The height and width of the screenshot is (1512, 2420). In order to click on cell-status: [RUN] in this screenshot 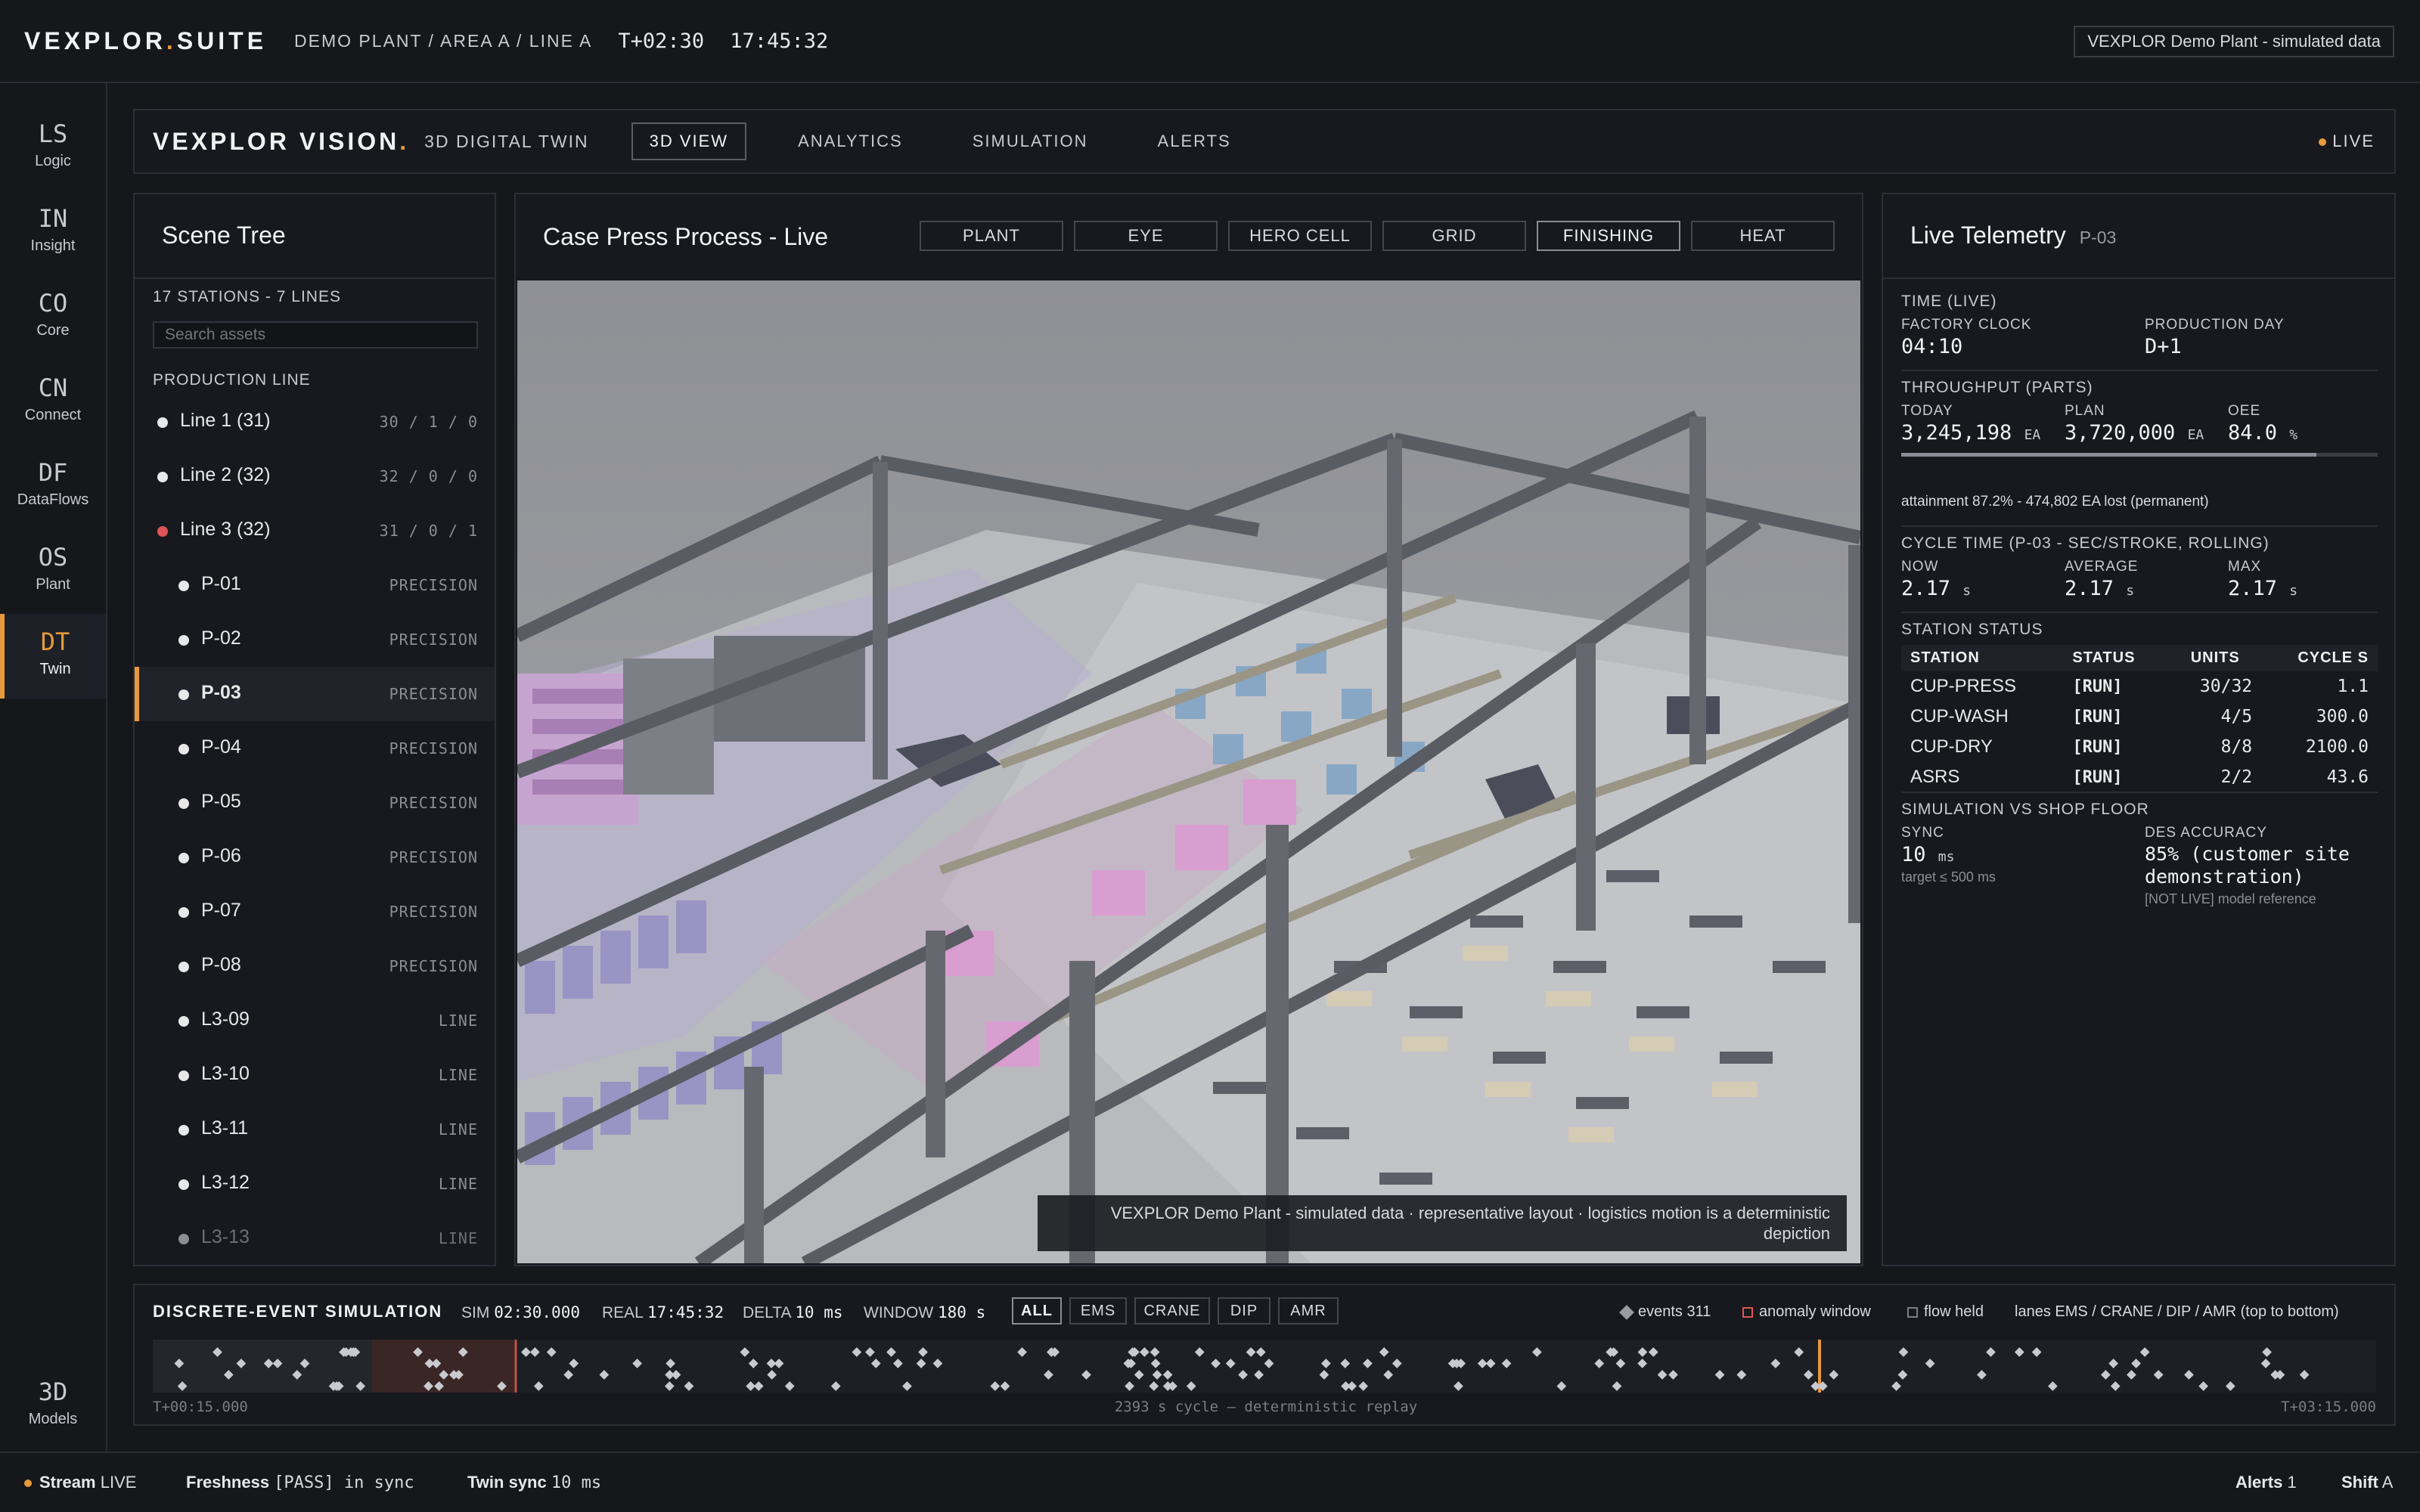, I will do `click(2097, 747)`.